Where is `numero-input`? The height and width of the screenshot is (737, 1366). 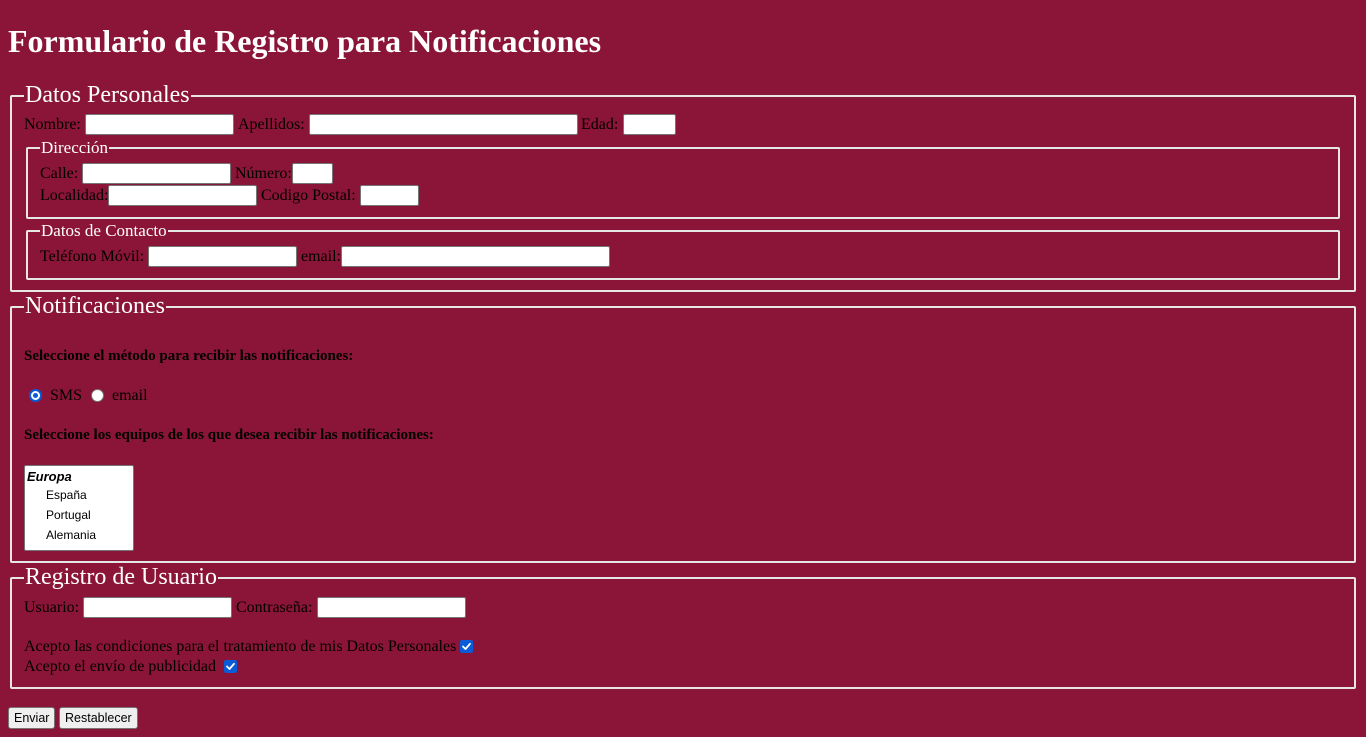
numero-input is located at coordinates (312, 173).